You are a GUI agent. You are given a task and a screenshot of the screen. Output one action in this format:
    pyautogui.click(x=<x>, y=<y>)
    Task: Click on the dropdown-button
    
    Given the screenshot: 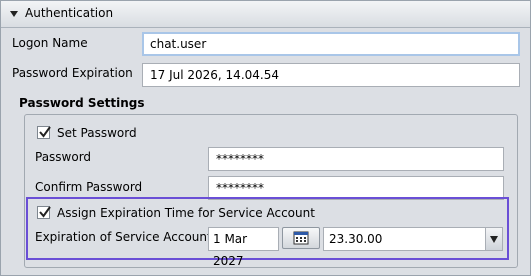 What is the action you would take?
    pyautogui.click(x=493, y=239)
    